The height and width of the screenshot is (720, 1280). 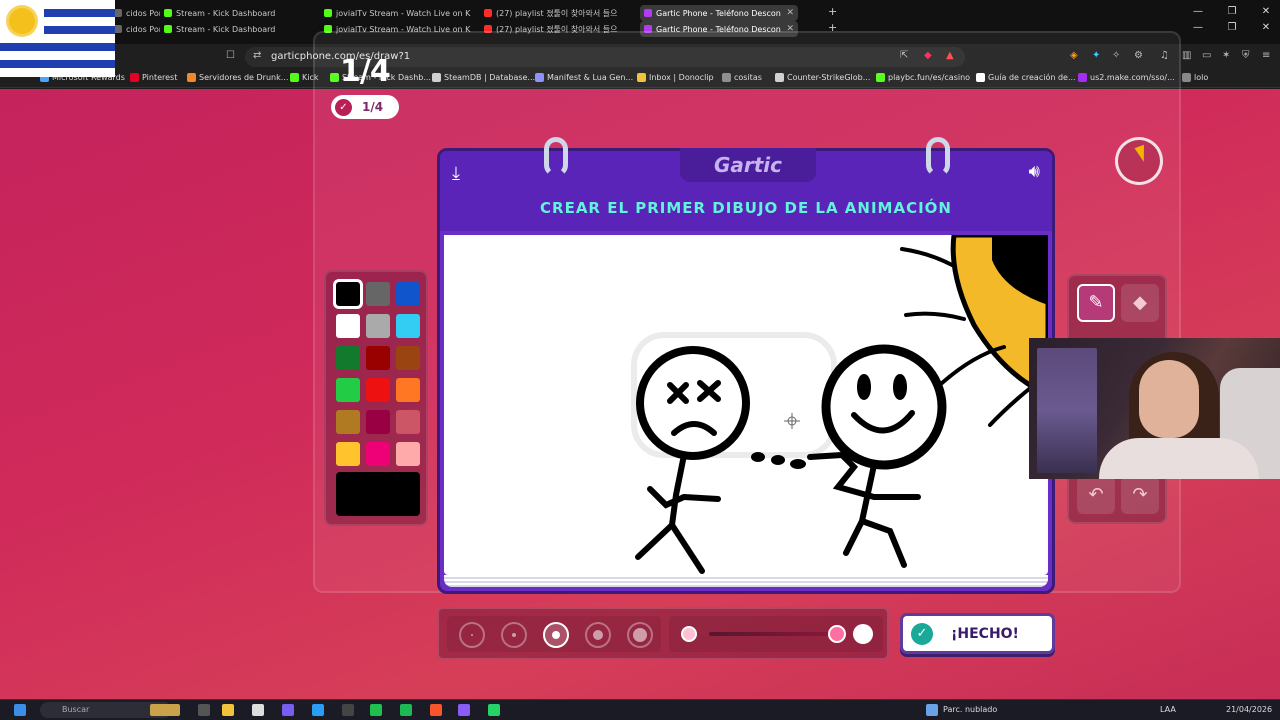 What do you see at coordinates (288, 710) in the screenshot?
I see `discord-icon` at bounding box center [288, 710].